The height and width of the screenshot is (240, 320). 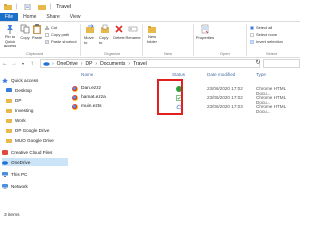 What do you see at coordinates (35, 162) in the screenshot?
I see `nav-item-onedrive: OneDrive` at bounding box center [35, 162].